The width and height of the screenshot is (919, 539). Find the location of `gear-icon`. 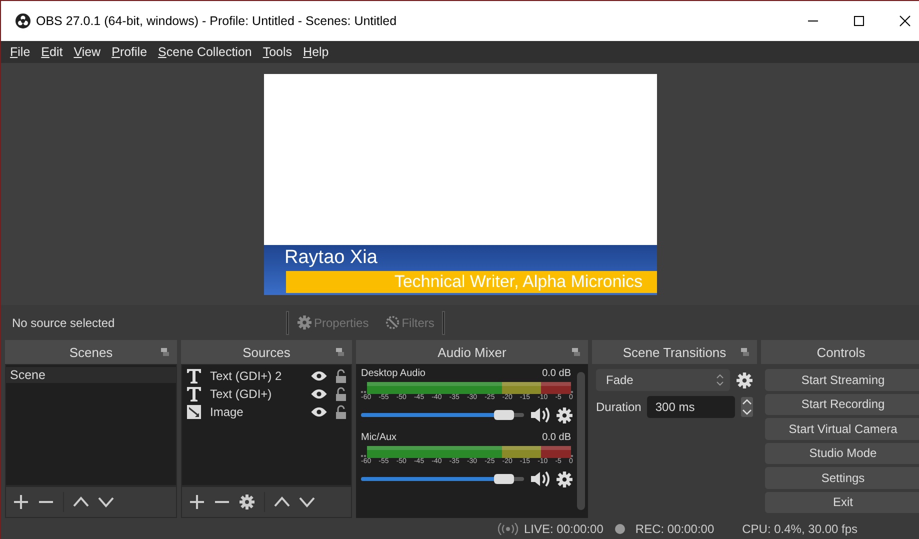

gear-icon is located at coordinates (304, 322).